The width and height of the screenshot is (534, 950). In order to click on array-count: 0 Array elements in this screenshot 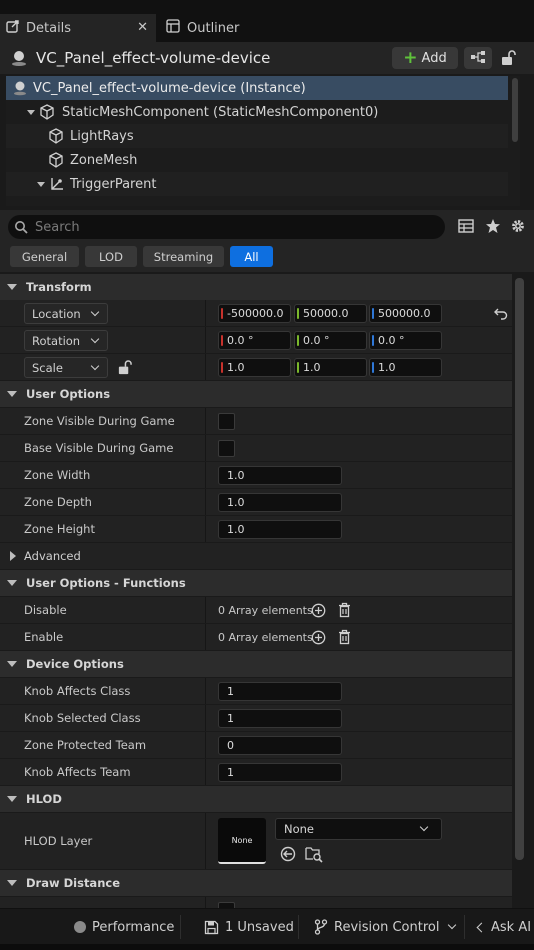, I will do `click(265, 637)`.